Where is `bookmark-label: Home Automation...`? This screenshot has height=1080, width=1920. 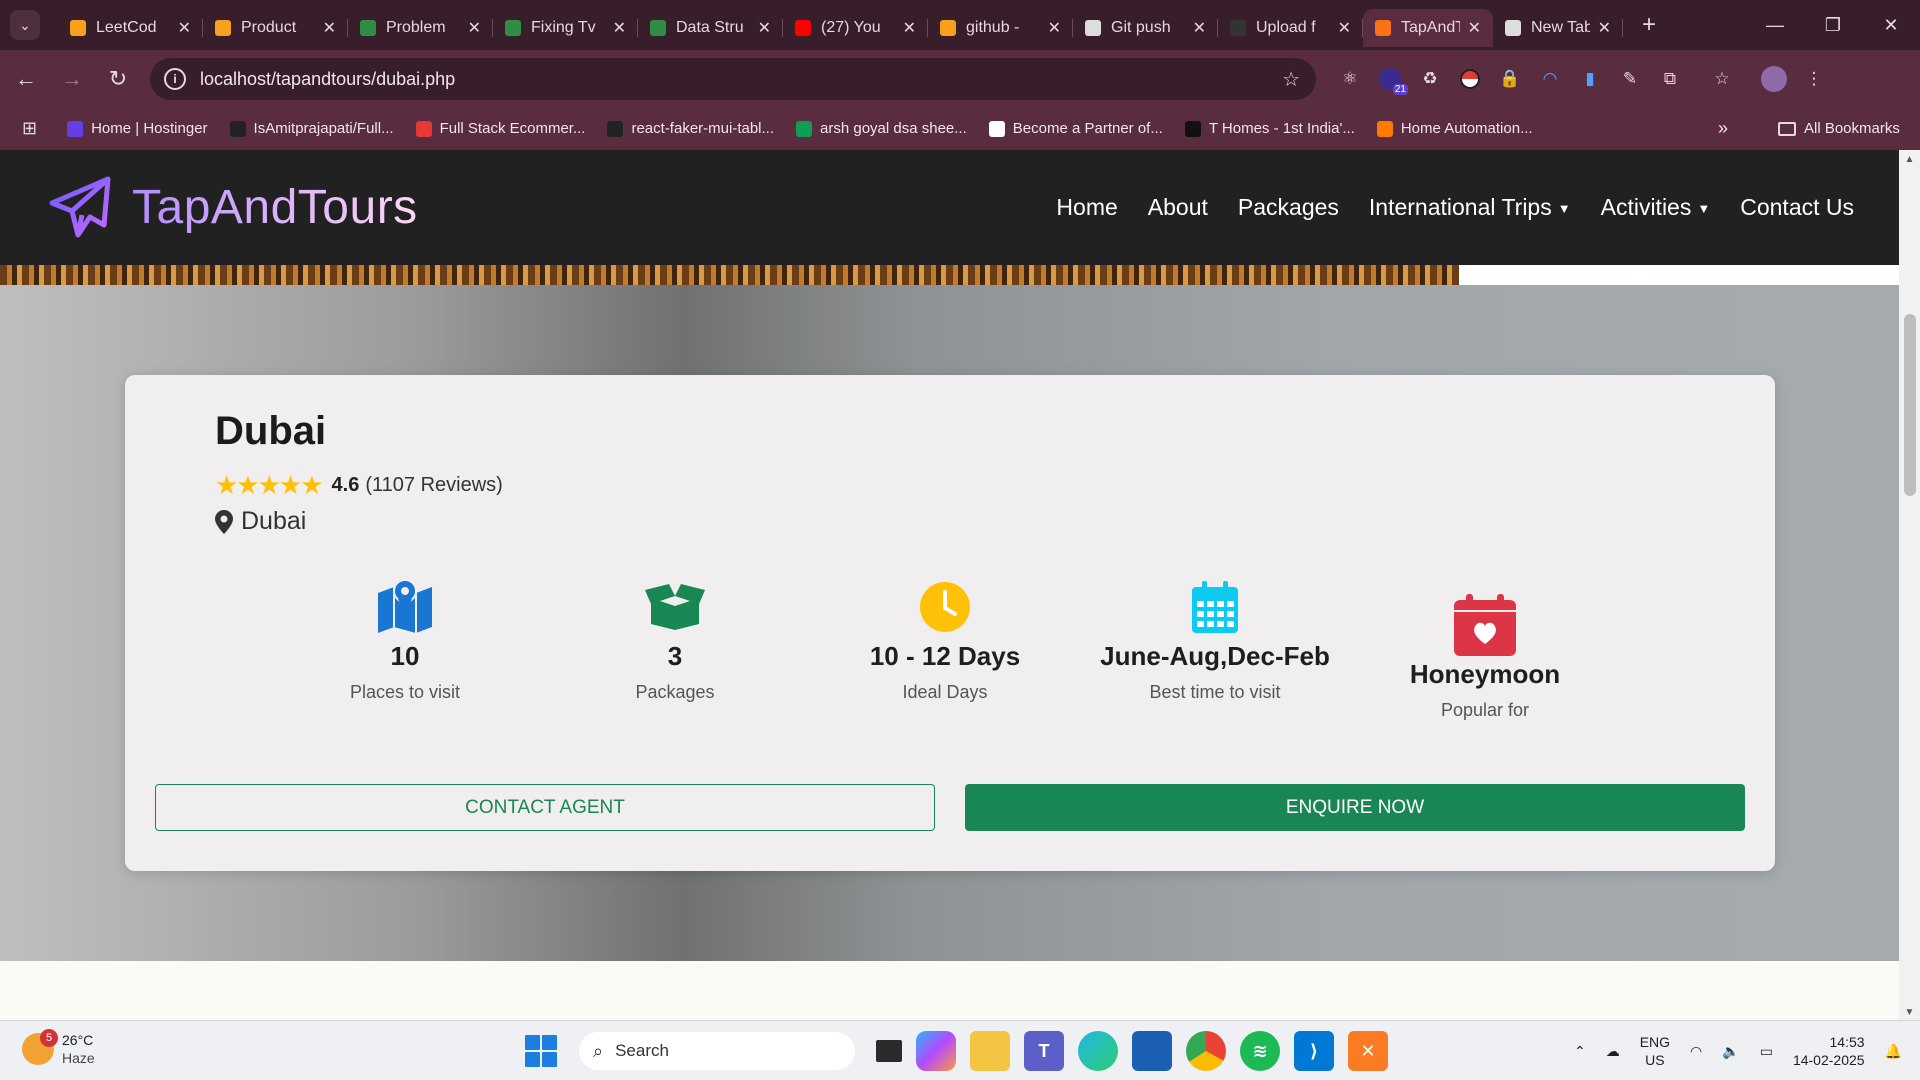
bookmark-label: Home Automation... is located at coordinates (1466, 128).